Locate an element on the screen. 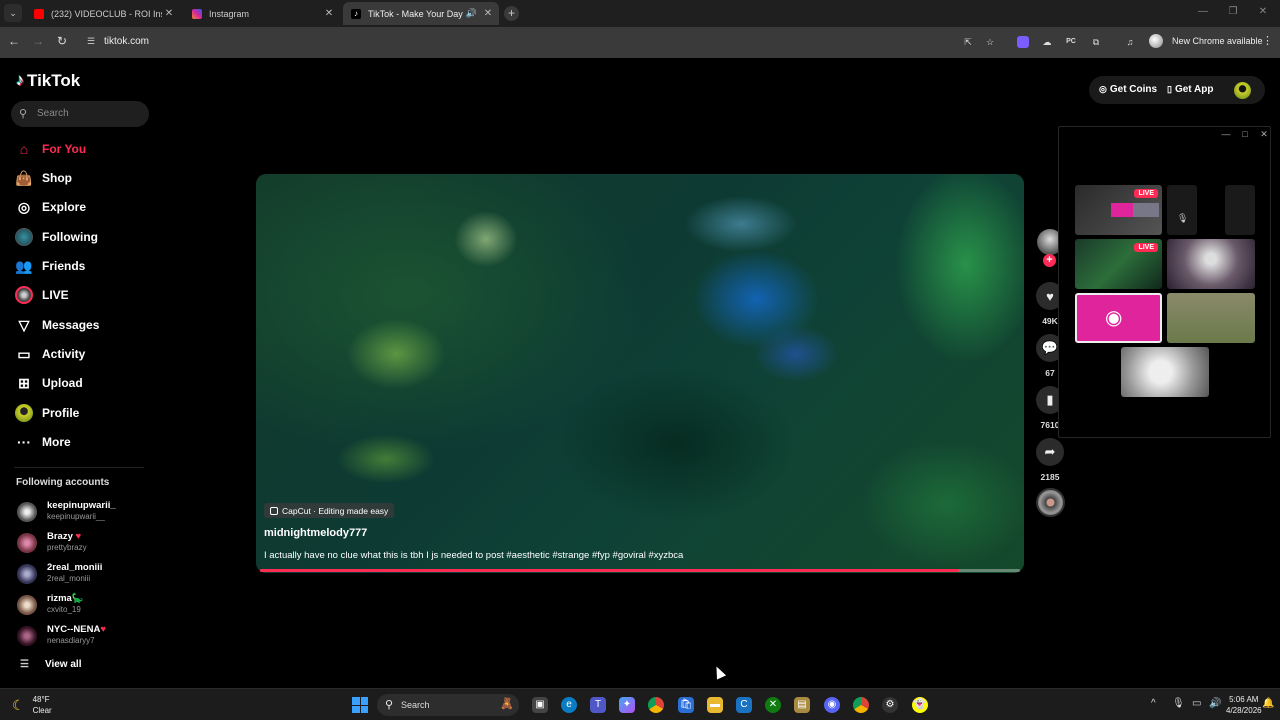 This screenshot has width=1280, height=720. video-progress-bar is located at coordinates (640, 570).